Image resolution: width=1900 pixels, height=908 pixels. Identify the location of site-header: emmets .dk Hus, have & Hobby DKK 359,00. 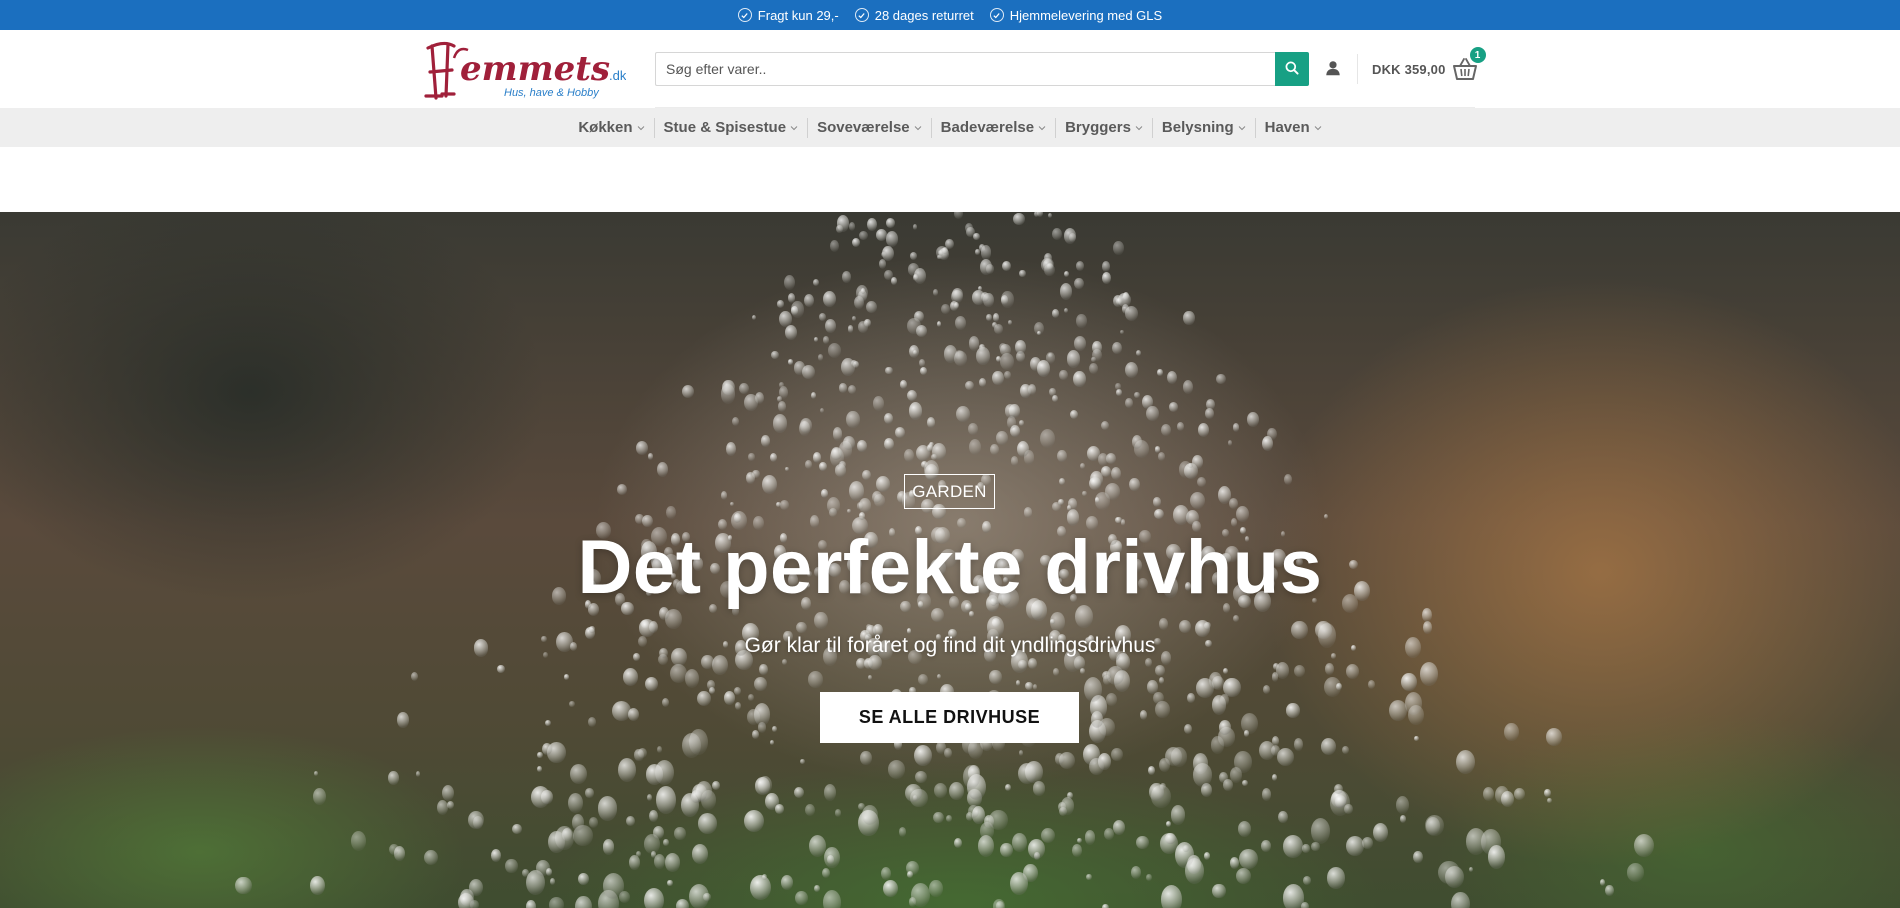
(950, 69).